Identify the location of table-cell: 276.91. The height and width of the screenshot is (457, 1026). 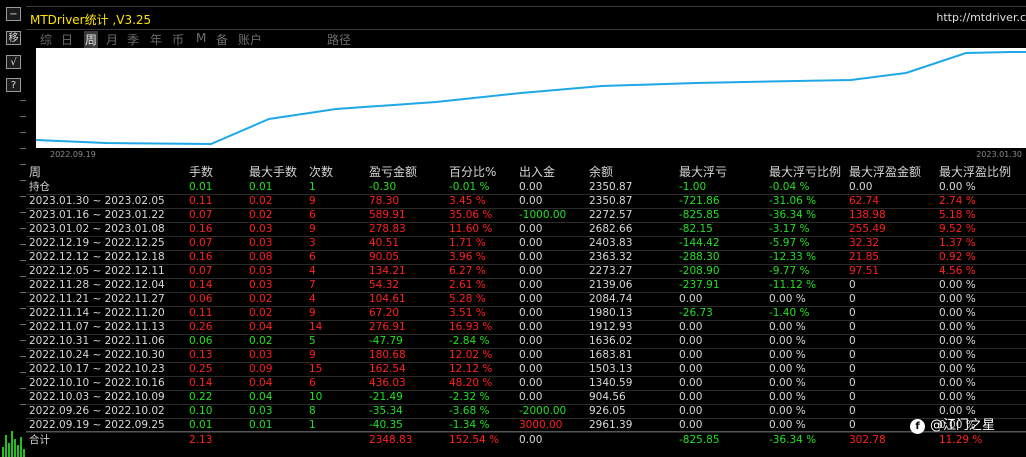
(387, 327).